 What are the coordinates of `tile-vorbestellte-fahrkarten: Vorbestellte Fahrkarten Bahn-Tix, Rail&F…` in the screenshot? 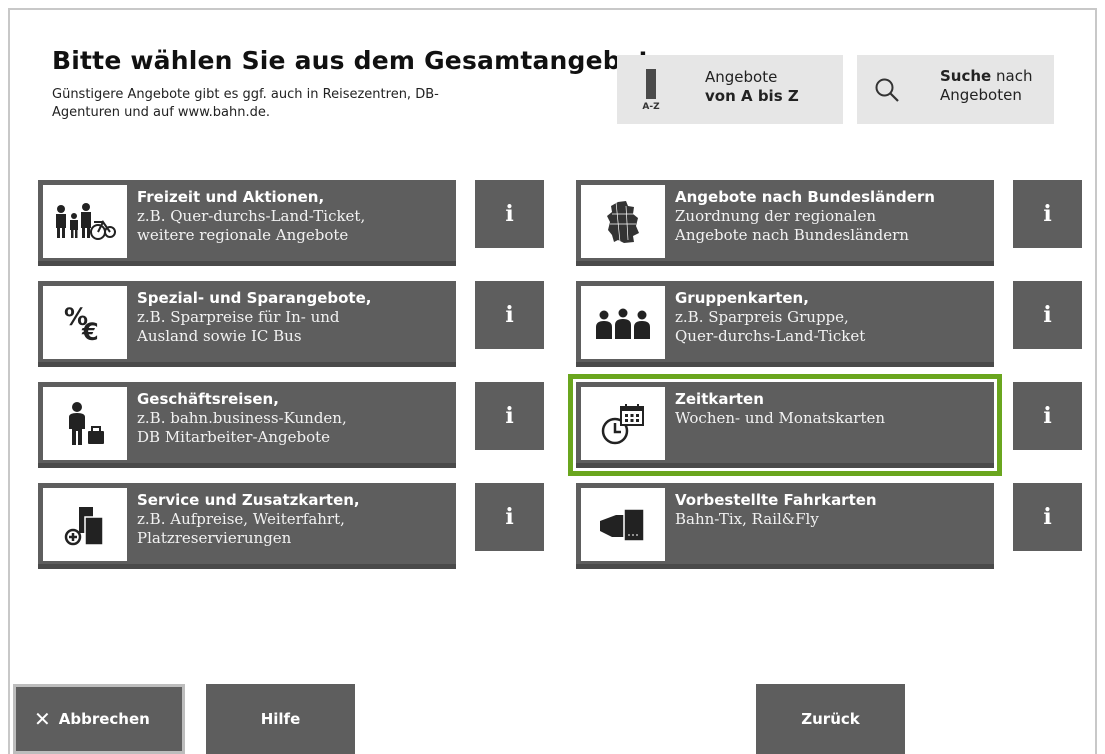 It's located at (785, 526).